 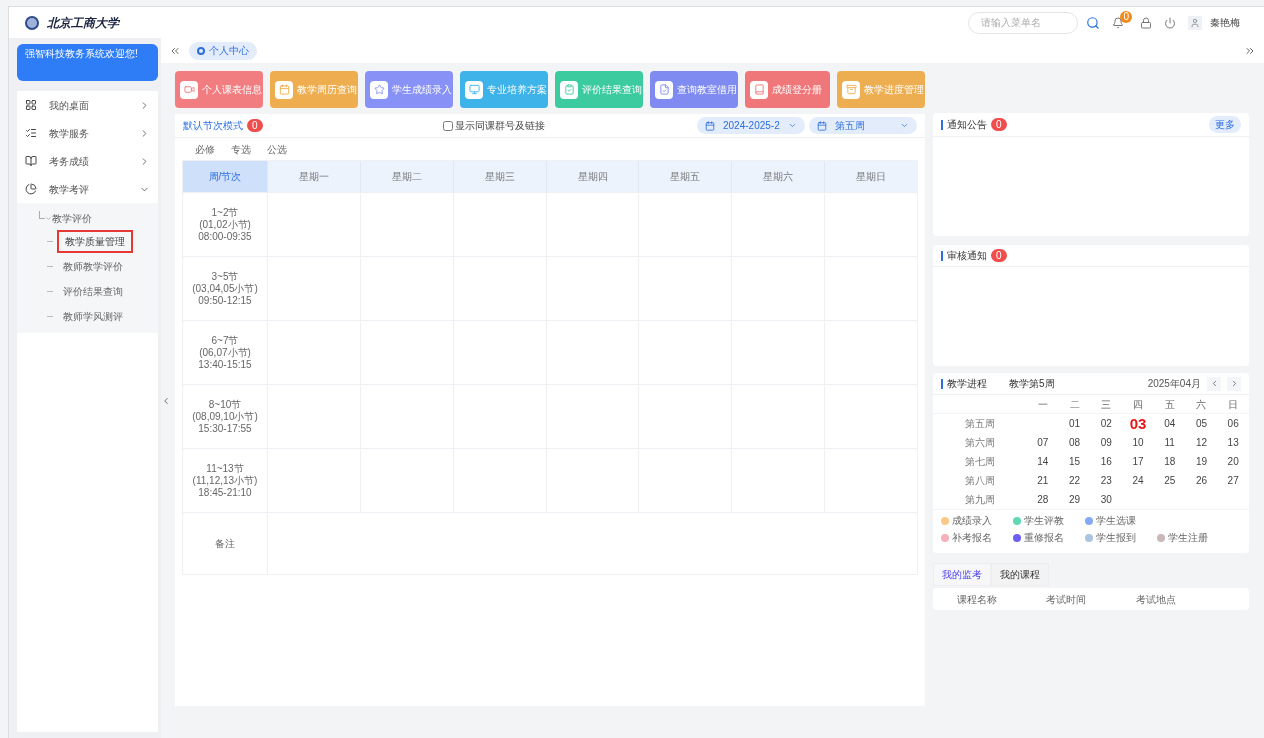 What do you see at coordinates (1075, 480) in the screenshot?
I see `calendar-day: 22` at bounding box center [1075, 480].